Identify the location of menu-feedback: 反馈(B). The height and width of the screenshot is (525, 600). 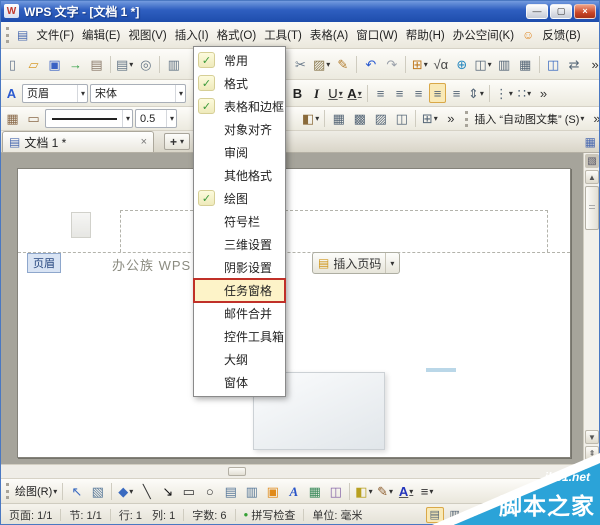
(561, 35).